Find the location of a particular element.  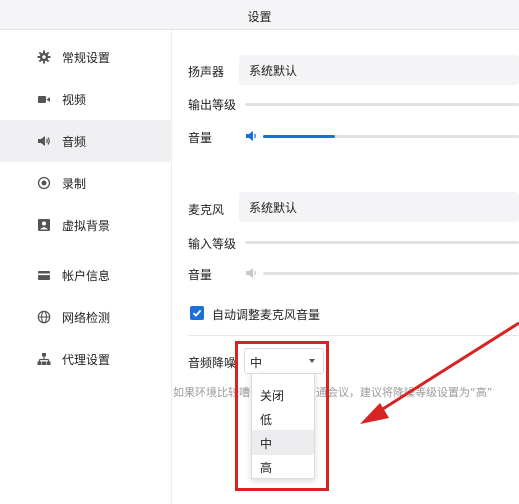

output-level-meter is located at coordinates (382, 104).